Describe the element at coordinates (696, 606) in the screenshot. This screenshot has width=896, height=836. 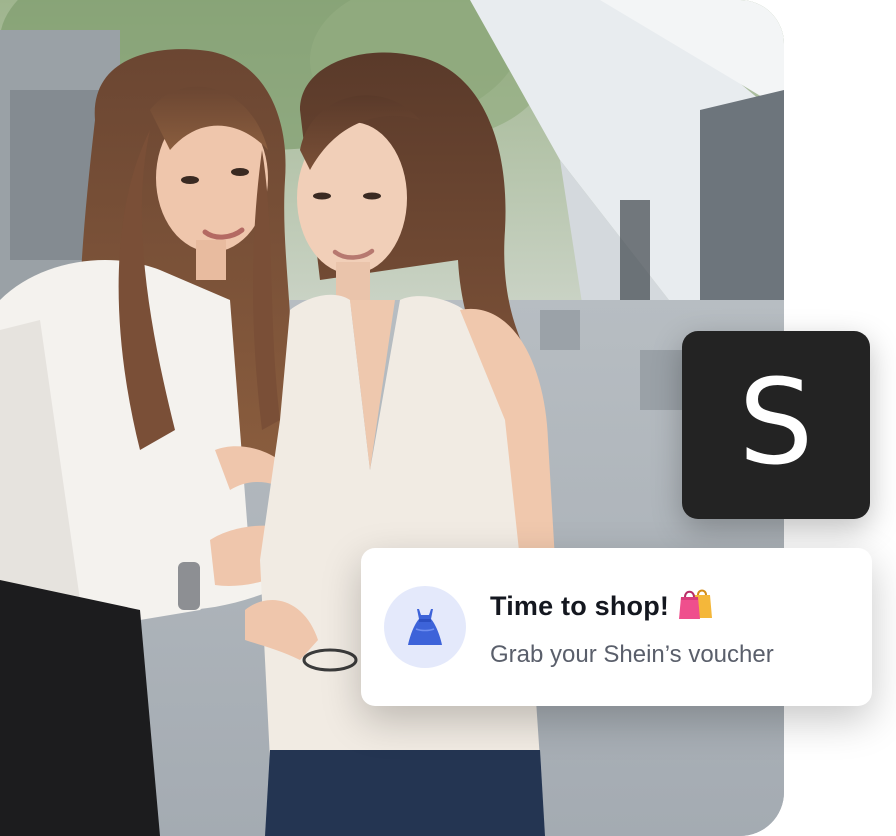
I see `shopping-bags-icon` at that location.